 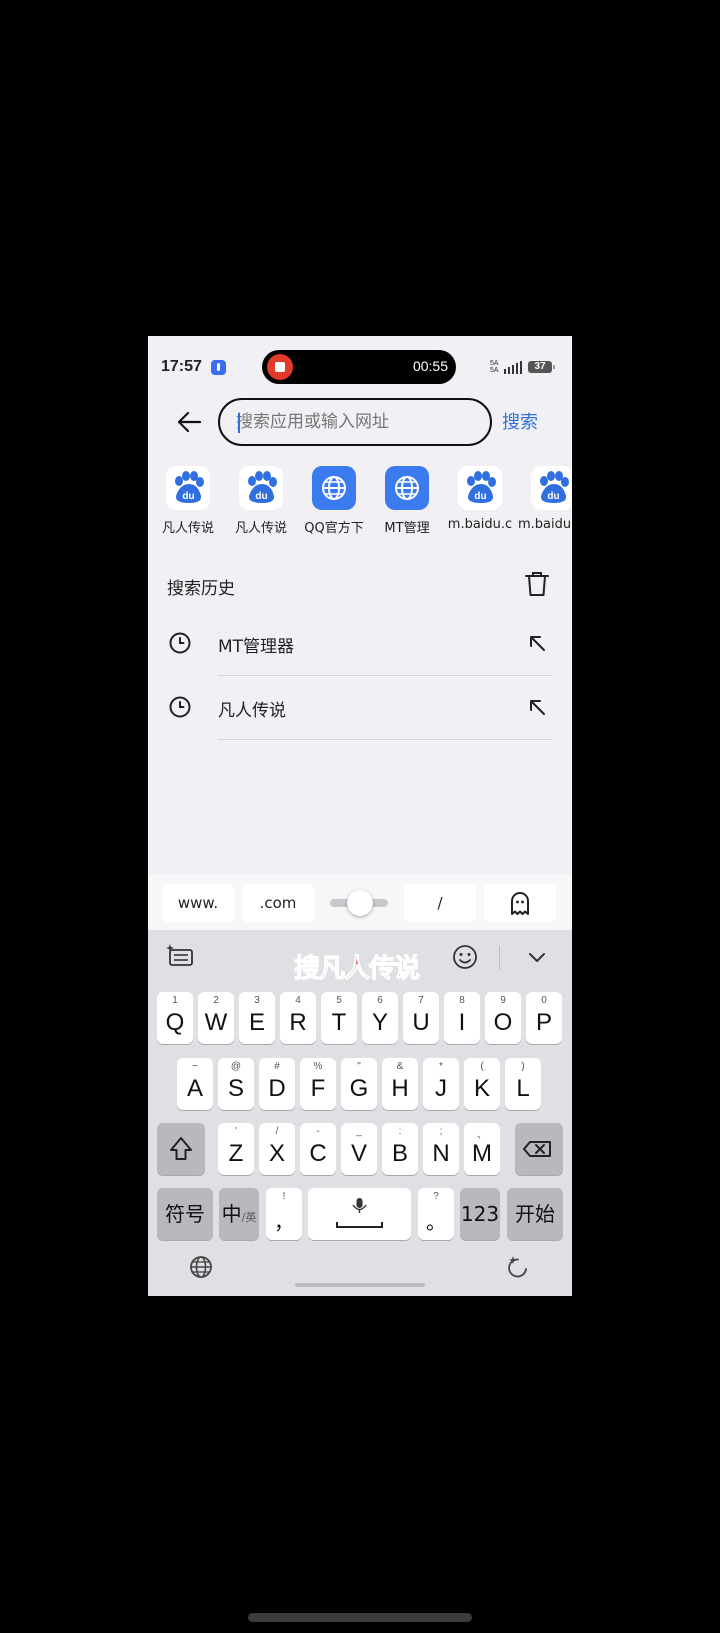 What do you see at coordinates (360, 708) in the screenshot?
I see `history-item: 凡人传说` at bounding box center [360, 708].